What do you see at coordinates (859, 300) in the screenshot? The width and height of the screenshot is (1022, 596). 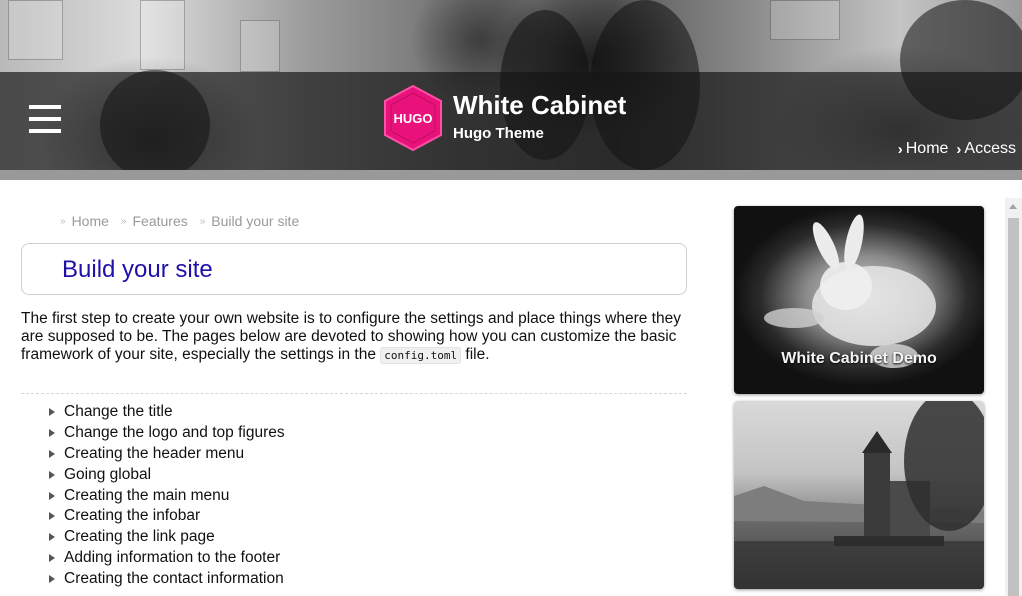 I see `sidebar-demo-image: White Cabinet Demo` at bounding box center [859, 300].